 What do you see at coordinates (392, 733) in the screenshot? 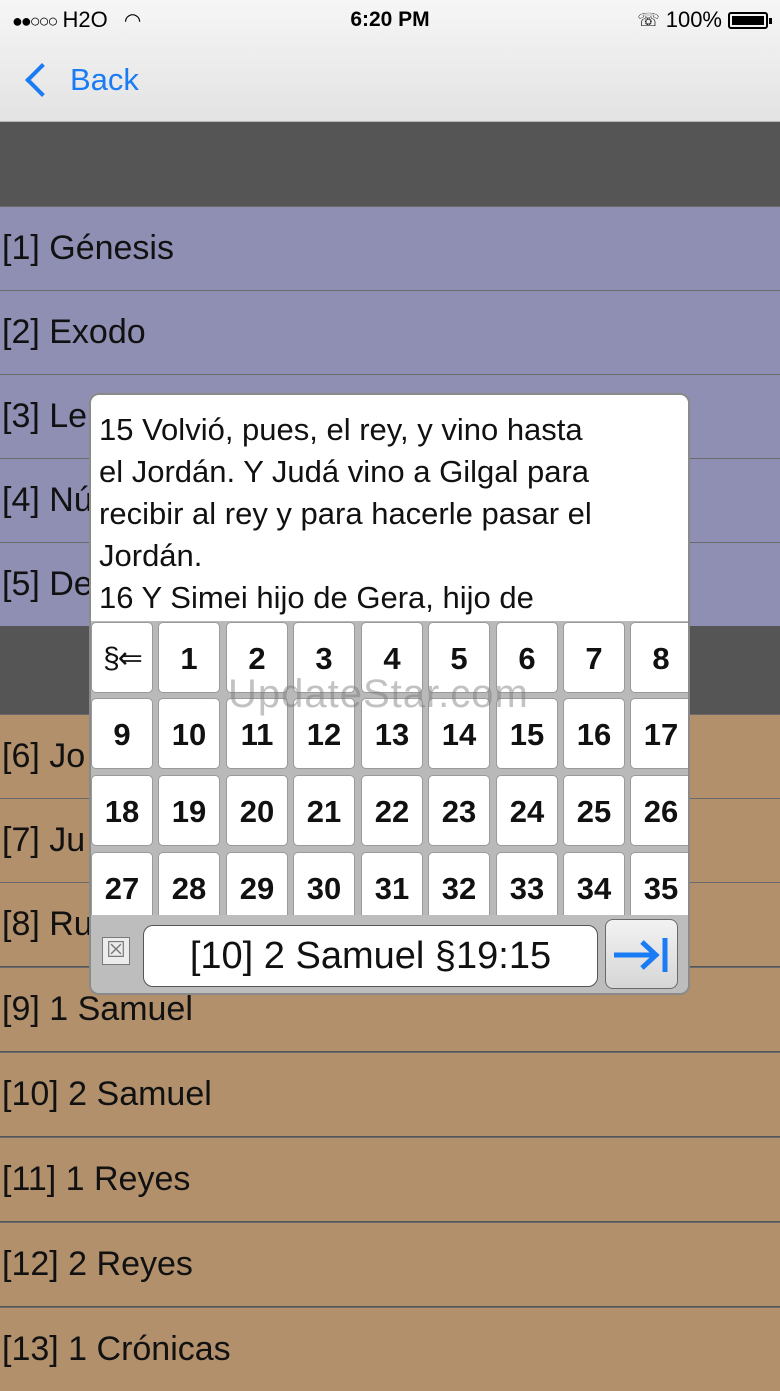
I see `number-key: 13` at bounding box center [392, 733].